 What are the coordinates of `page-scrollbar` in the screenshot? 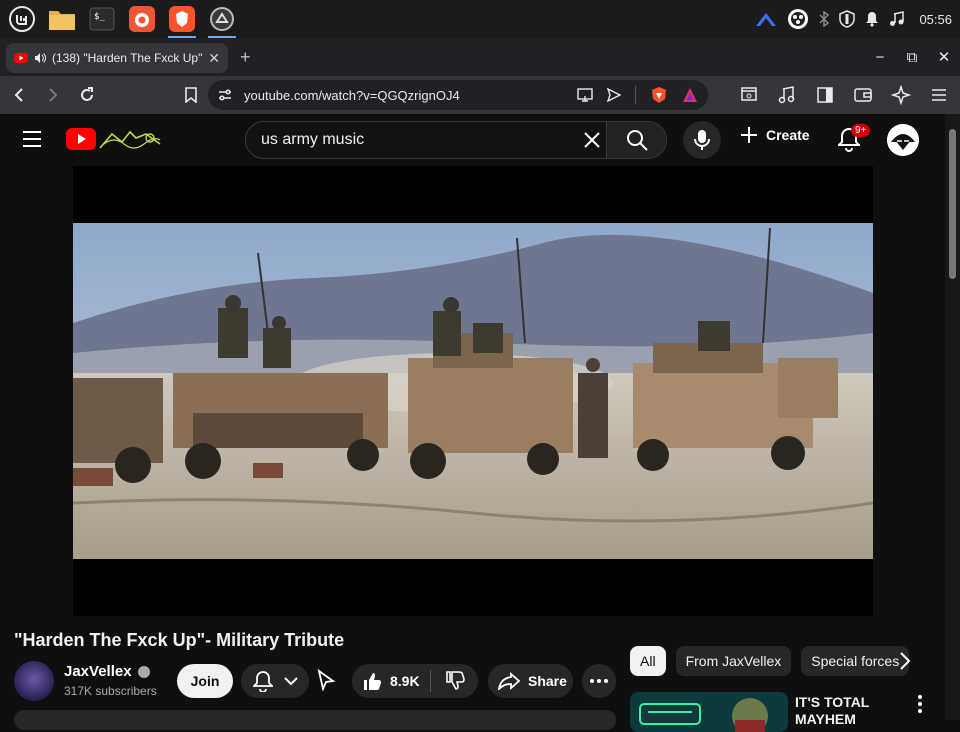 It's located at (952, 417).